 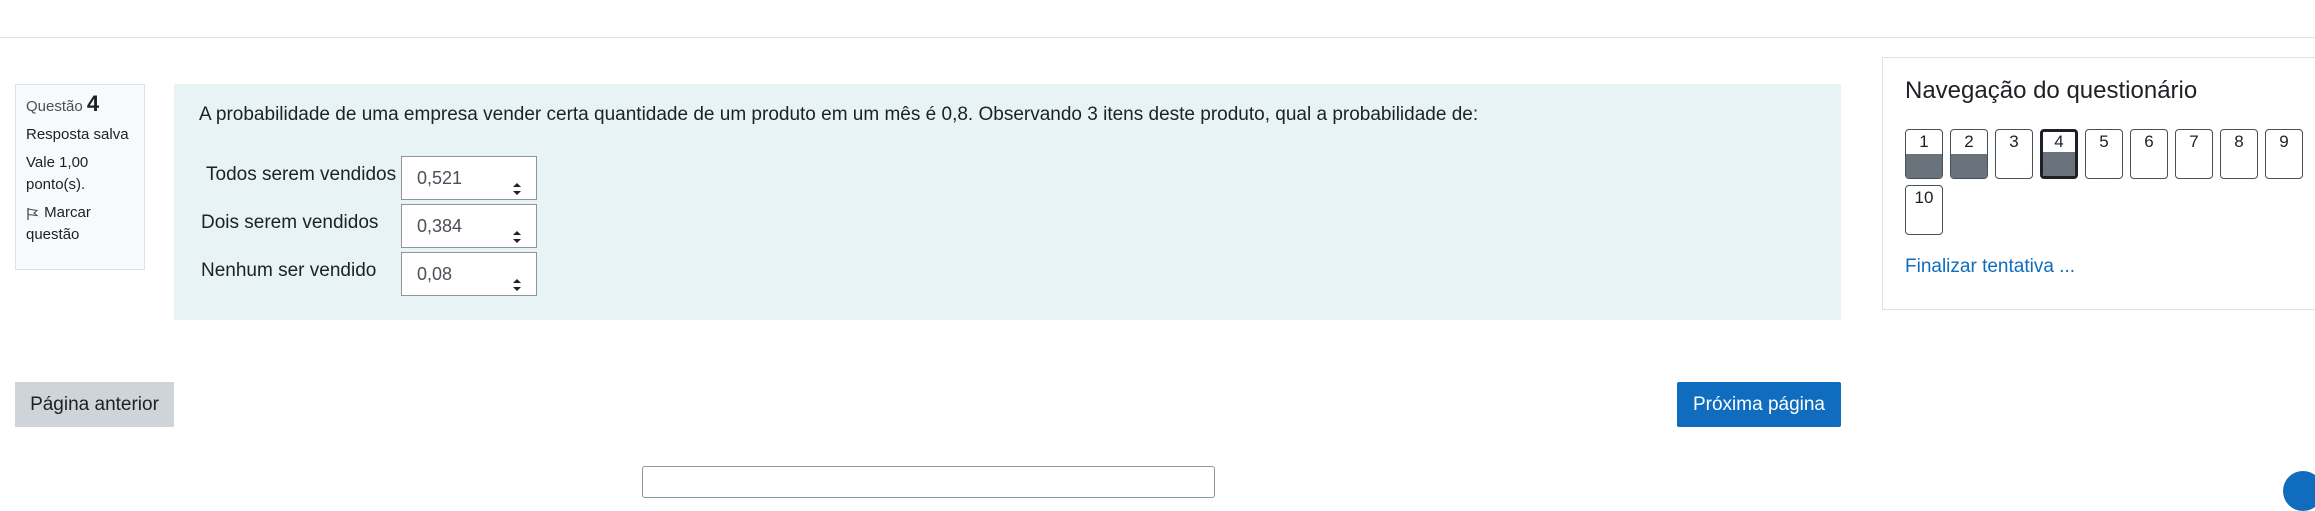 I want to click on nav-question-button: 1, so click(x=1924, y=154).